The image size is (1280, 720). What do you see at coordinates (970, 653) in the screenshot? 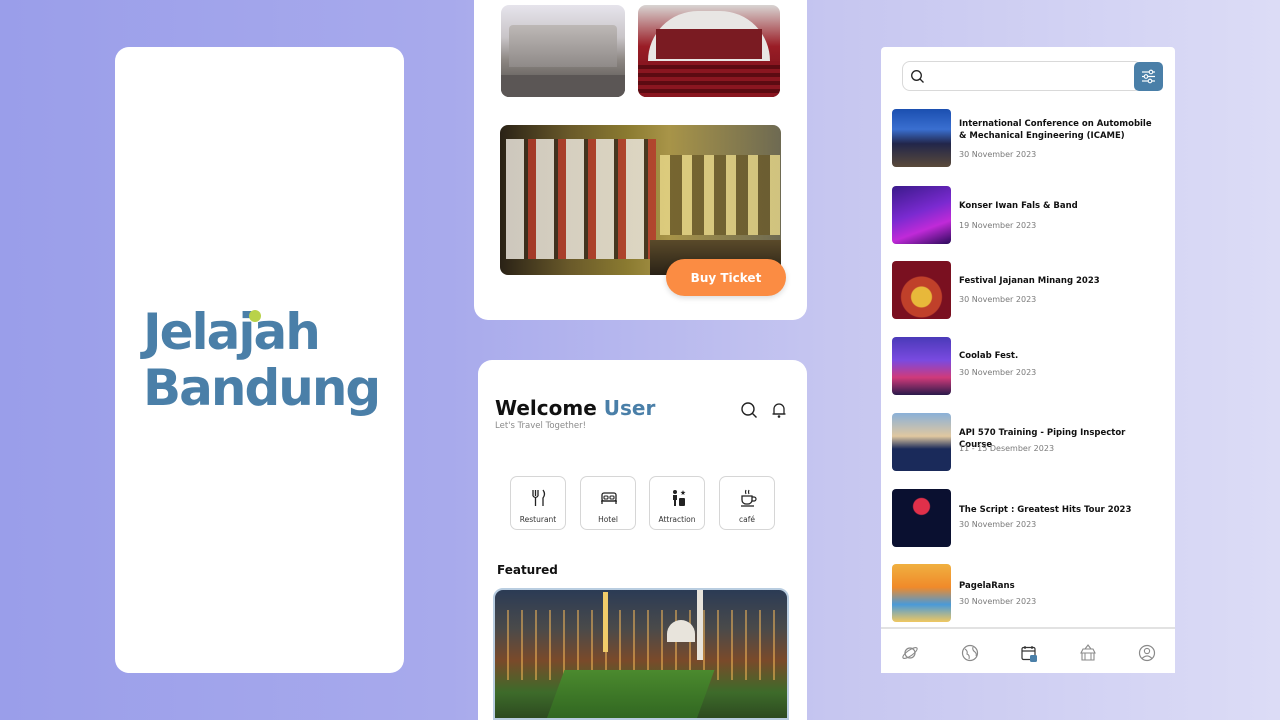
I see `globe-icon` at bounding box center [970, 653].